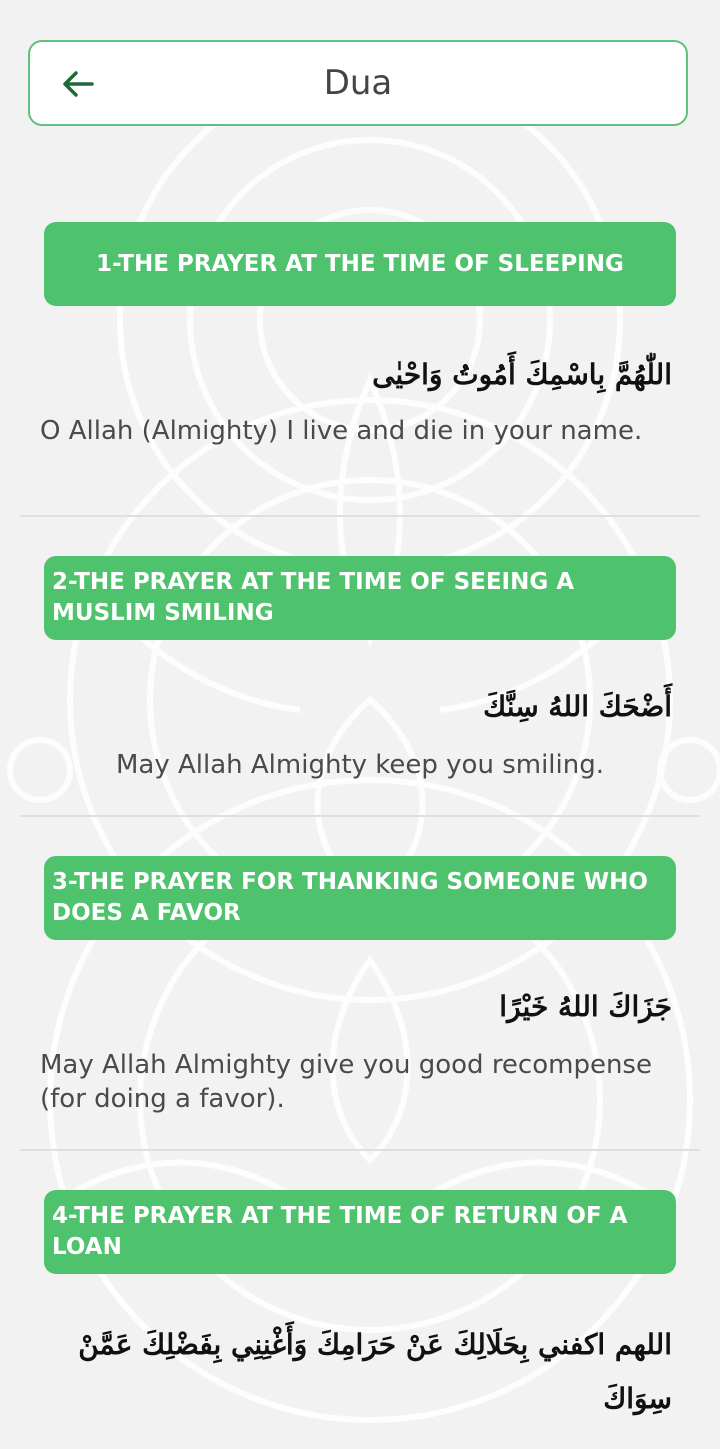 The height and width of the screenshot is (1449, 720). What do you see at coordinates (360, 765) in the screenshot?
I see `dua-translation-2: May Allah Almighty keep you smiling.` at bounding box center [360, 765].